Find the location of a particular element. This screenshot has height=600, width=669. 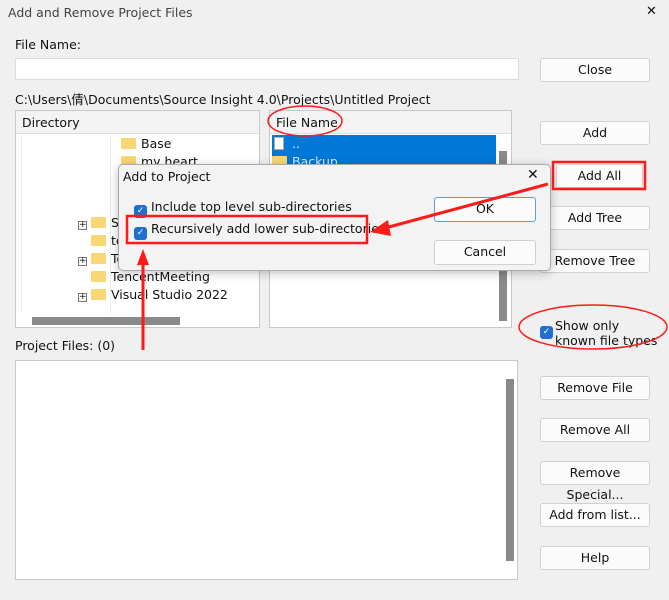

annotation-box-add-all is located at coordinates (599, 175).